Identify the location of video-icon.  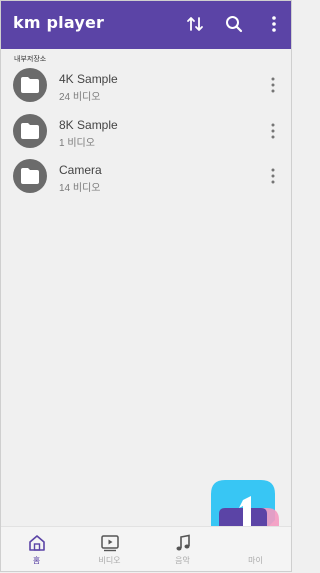
(110, 543).